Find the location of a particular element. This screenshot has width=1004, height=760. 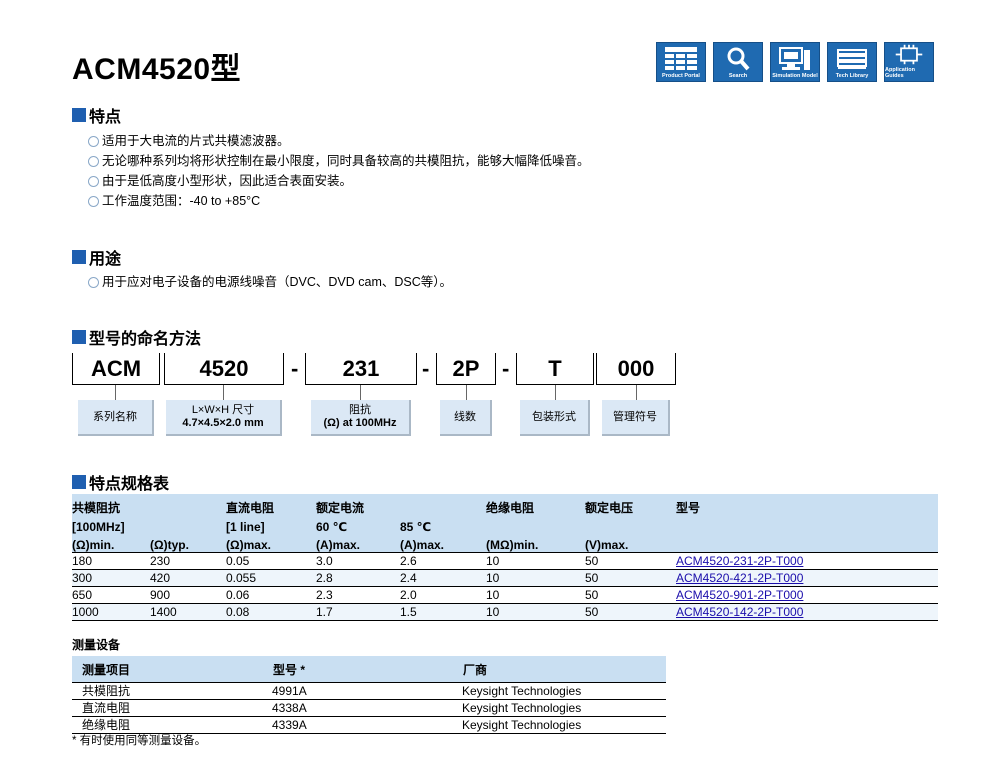

table-cell: ACM4520-421-2P-T000 is located at coordinates (807, 578).